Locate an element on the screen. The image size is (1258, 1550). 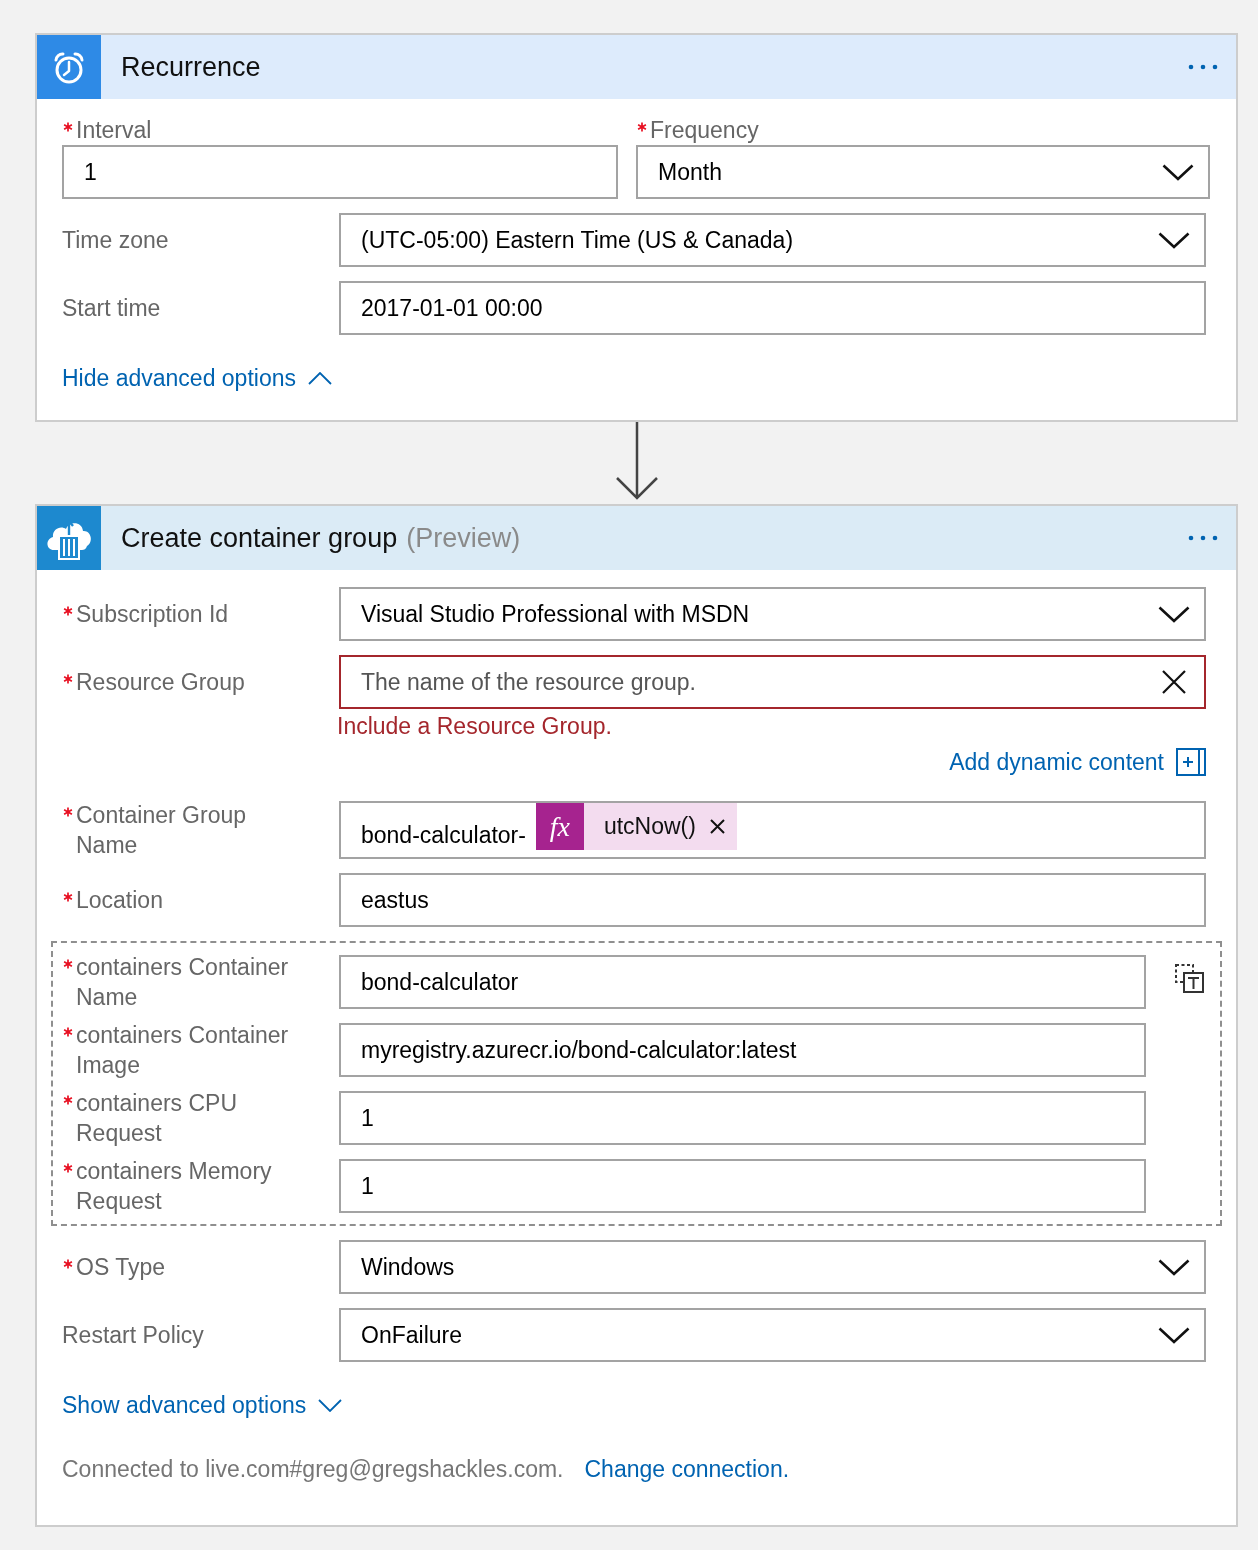
field-label: OS Type is located at coordinates (121, 1267).